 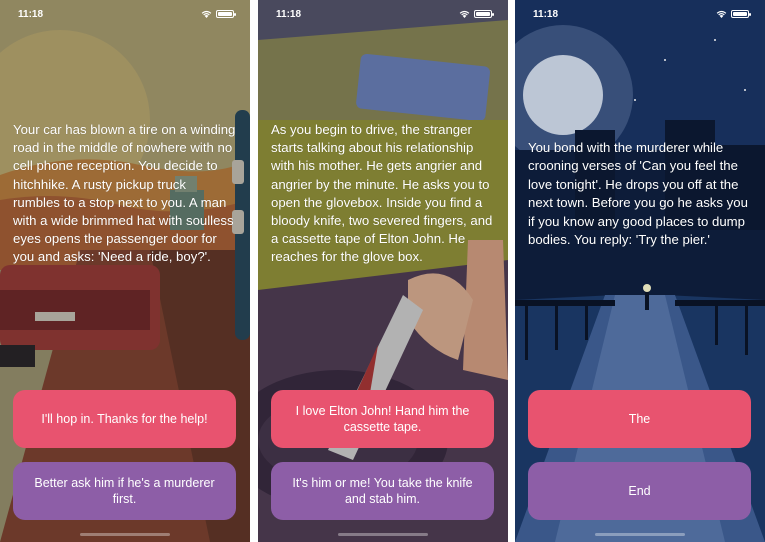 What do you see at coordinates (124, 491) in the screenshot?
I see `choice-2-button: Better ask him if he's a murderer first.` at bounding box center [124, 491].